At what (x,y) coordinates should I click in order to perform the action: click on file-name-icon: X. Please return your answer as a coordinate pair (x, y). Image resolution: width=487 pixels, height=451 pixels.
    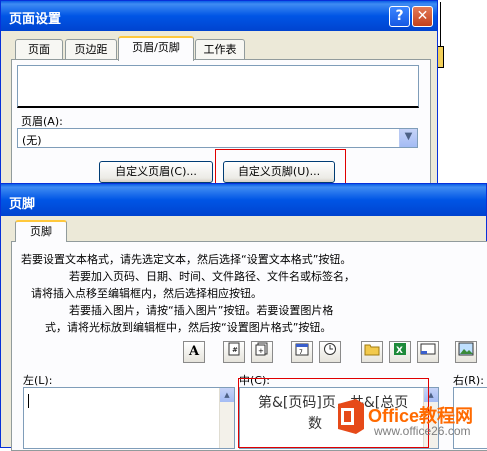
    Looking at the image, I should click on (400, 352).